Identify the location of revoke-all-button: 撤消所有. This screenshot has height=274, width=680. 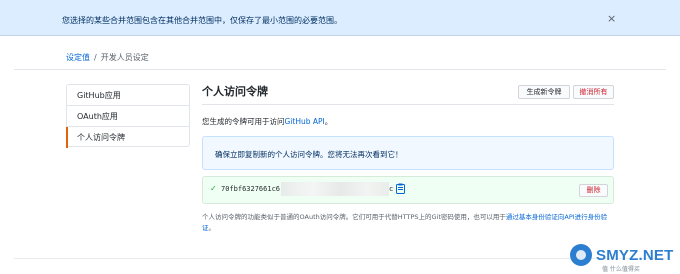
(593, 92).